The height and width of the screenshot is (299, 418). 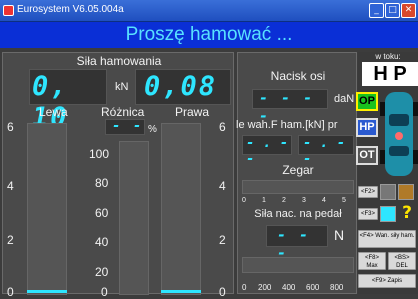 I want to click on diff-scale-tick: 20, so click(x=102, y=272).